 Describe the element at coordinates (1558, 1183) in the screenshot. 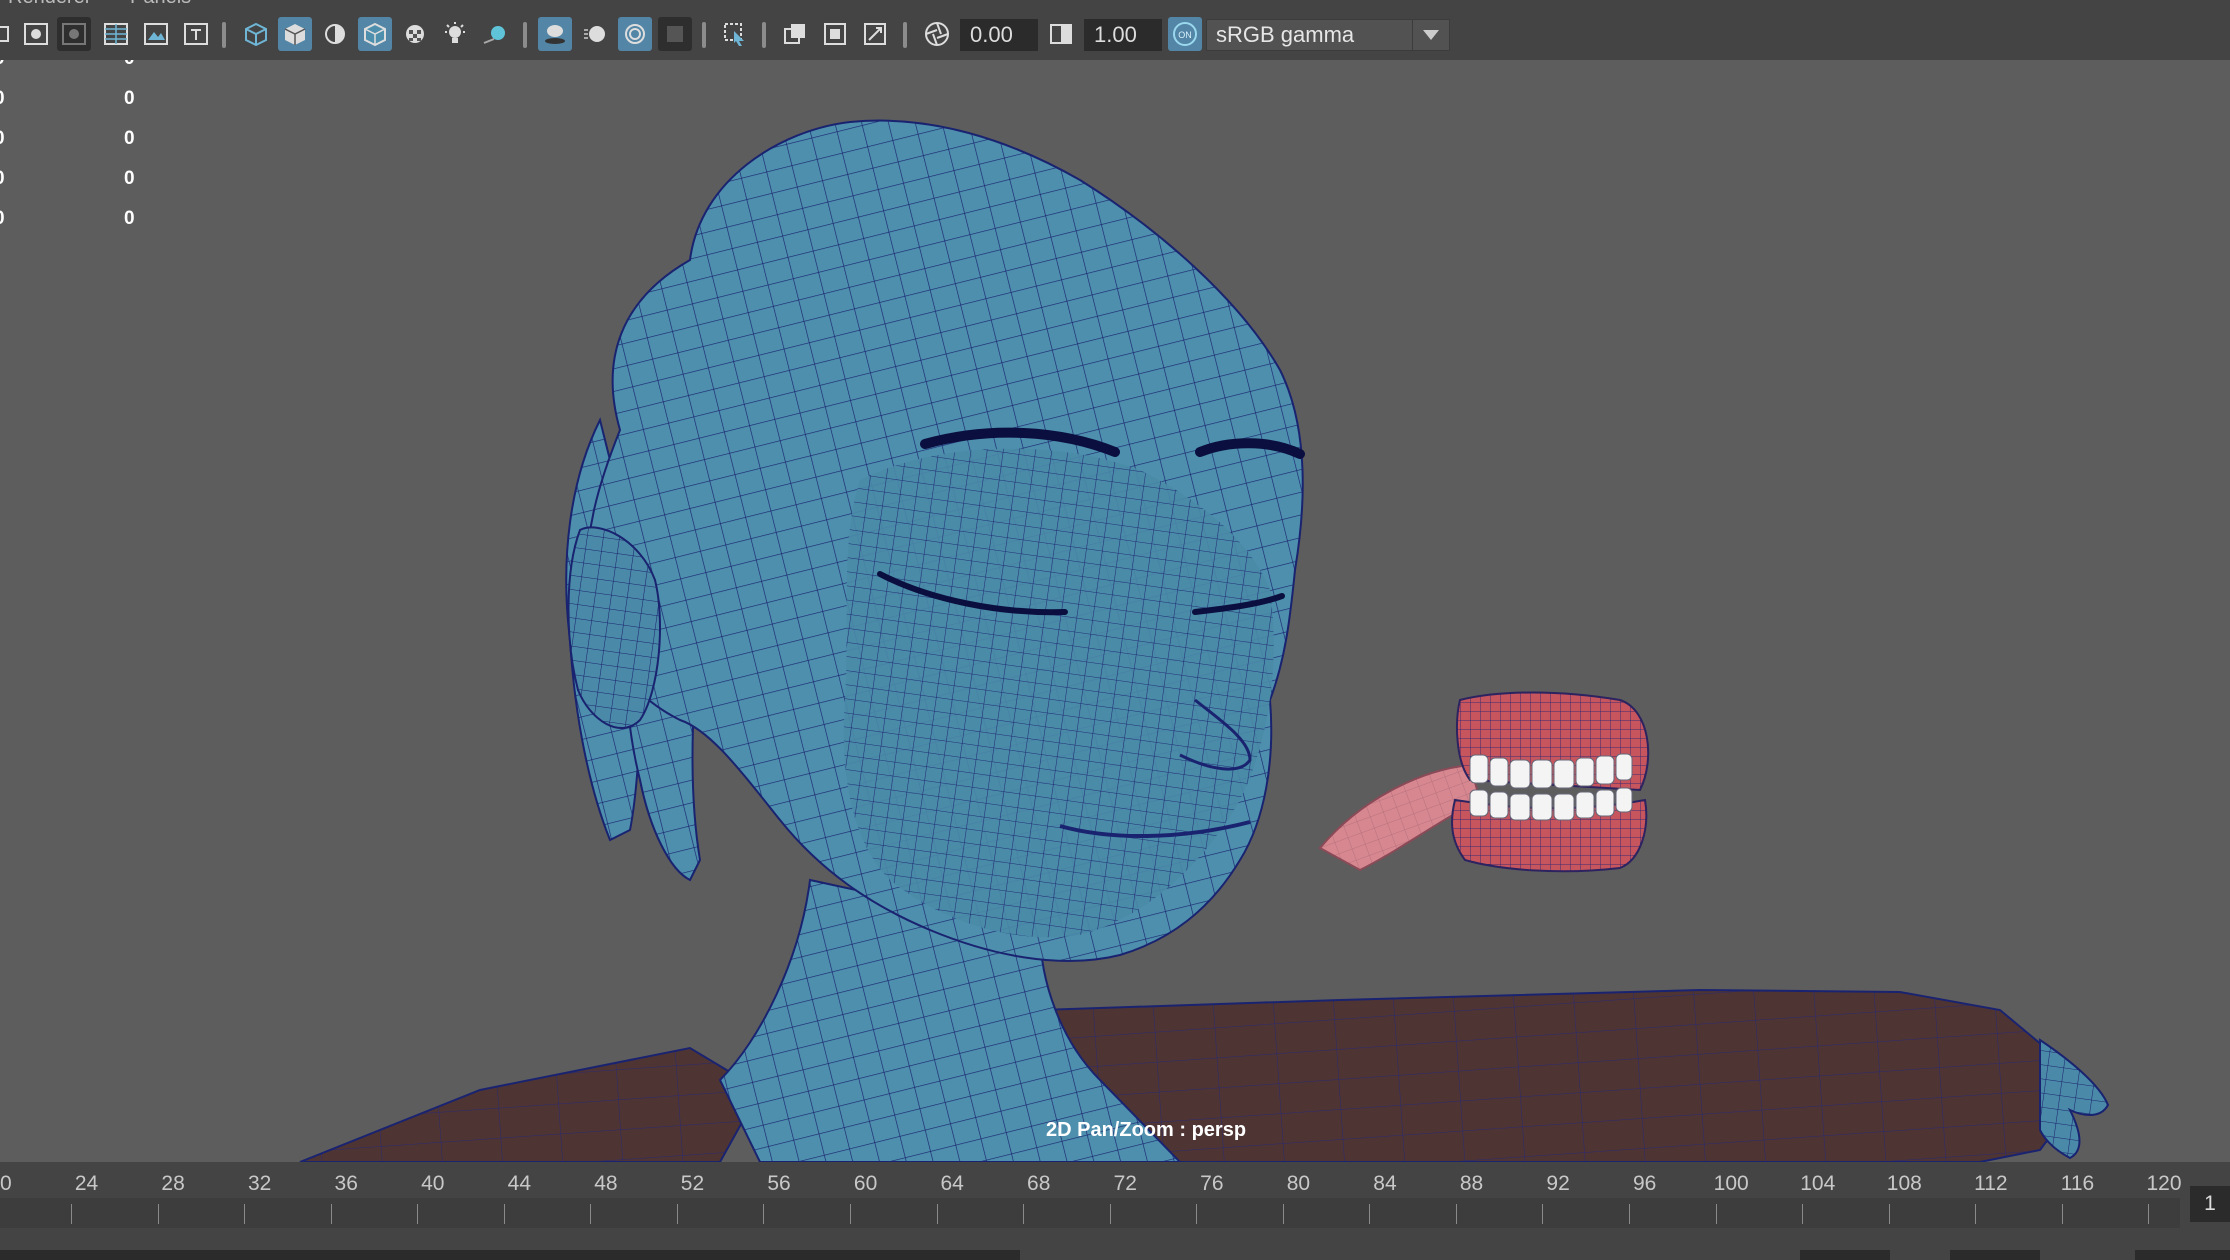

I see `frame-tick-label: 92` at that location.